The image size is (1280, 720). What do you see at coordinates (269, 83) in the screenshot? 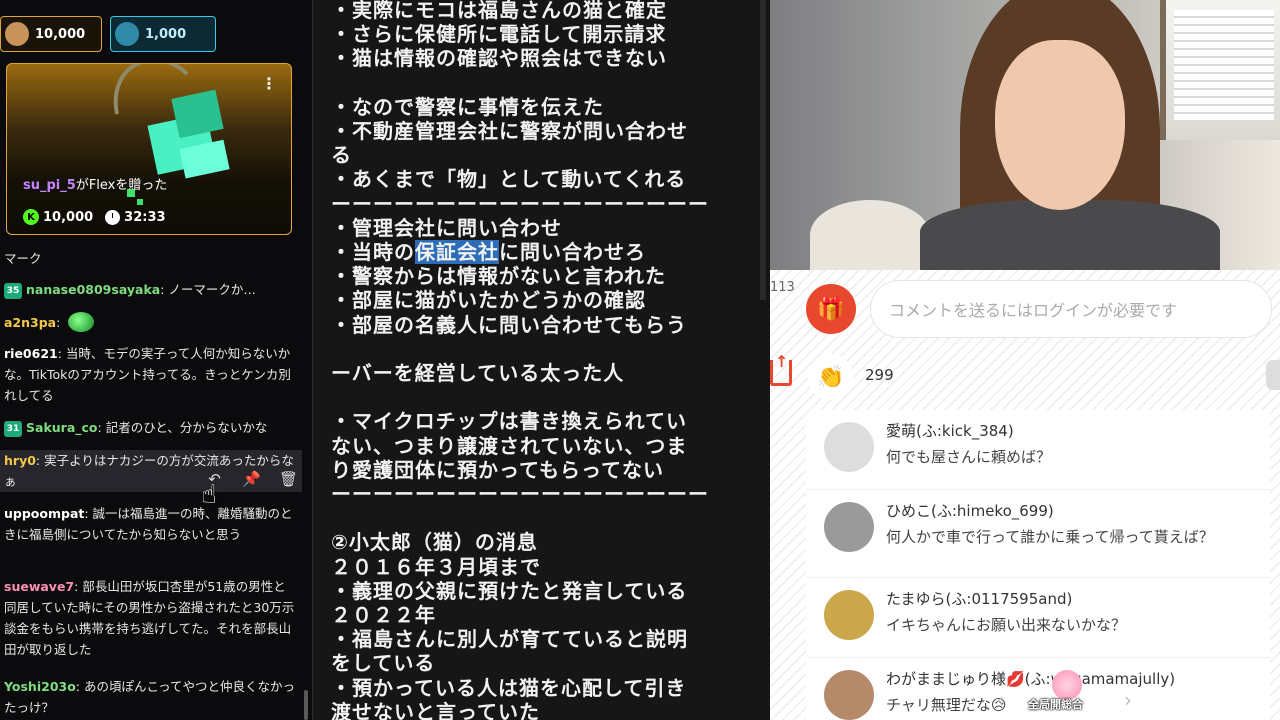
I see `more-menu-icon: ⋮` at bounding box center [269, 83].